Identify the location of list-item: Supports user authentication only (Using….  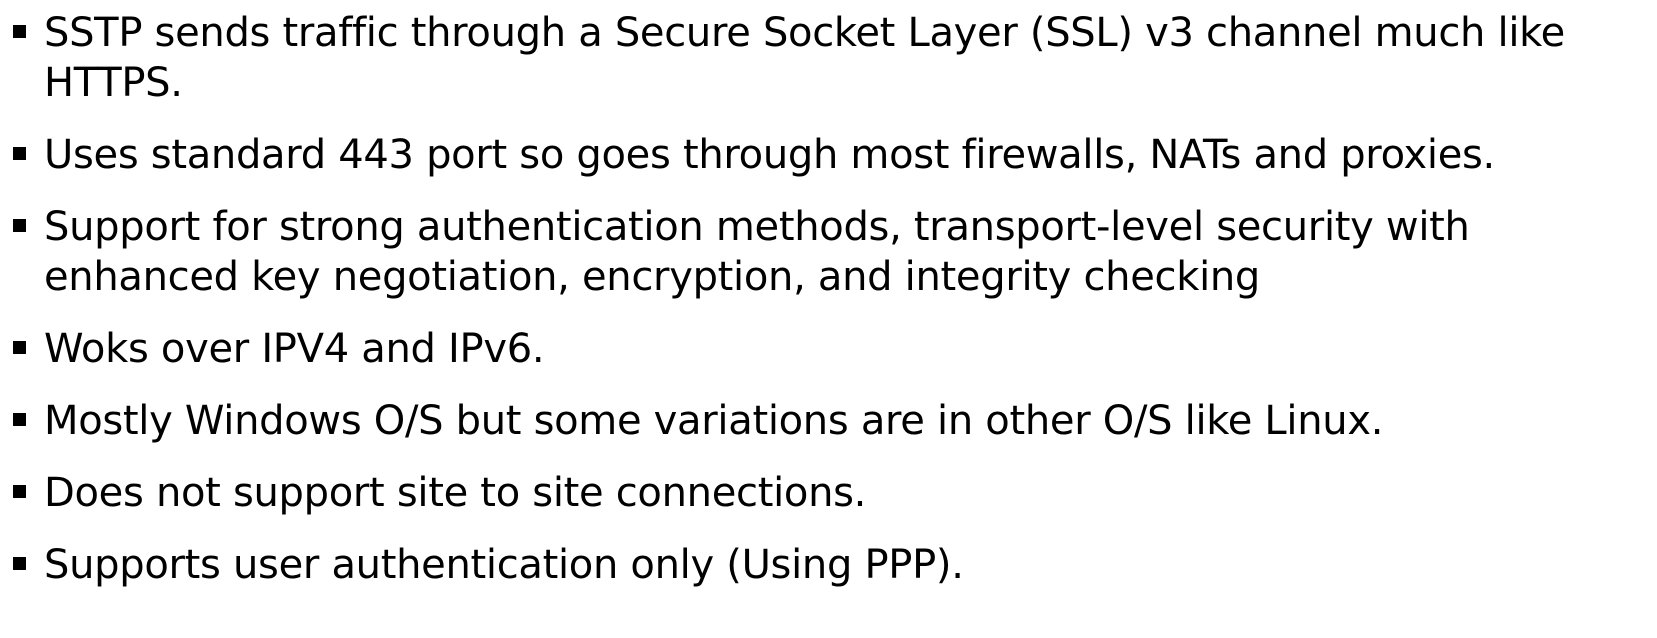
(828, 565).